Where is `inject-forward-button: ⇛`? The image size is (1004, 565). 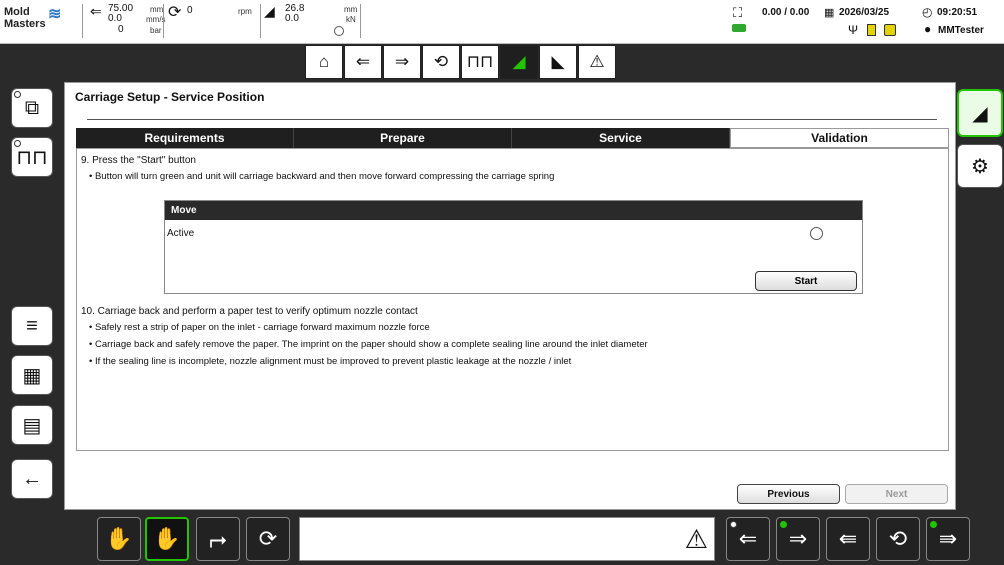 inject-forward-button: ⇛ is located at coordinates (948, 539).